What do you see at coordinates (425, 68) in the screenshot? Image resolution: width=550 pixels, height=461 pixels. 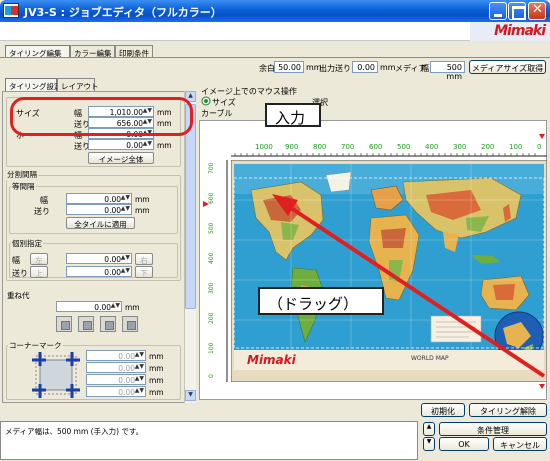 I see `media-width-label: 幅` at bounding box center [425, 68].